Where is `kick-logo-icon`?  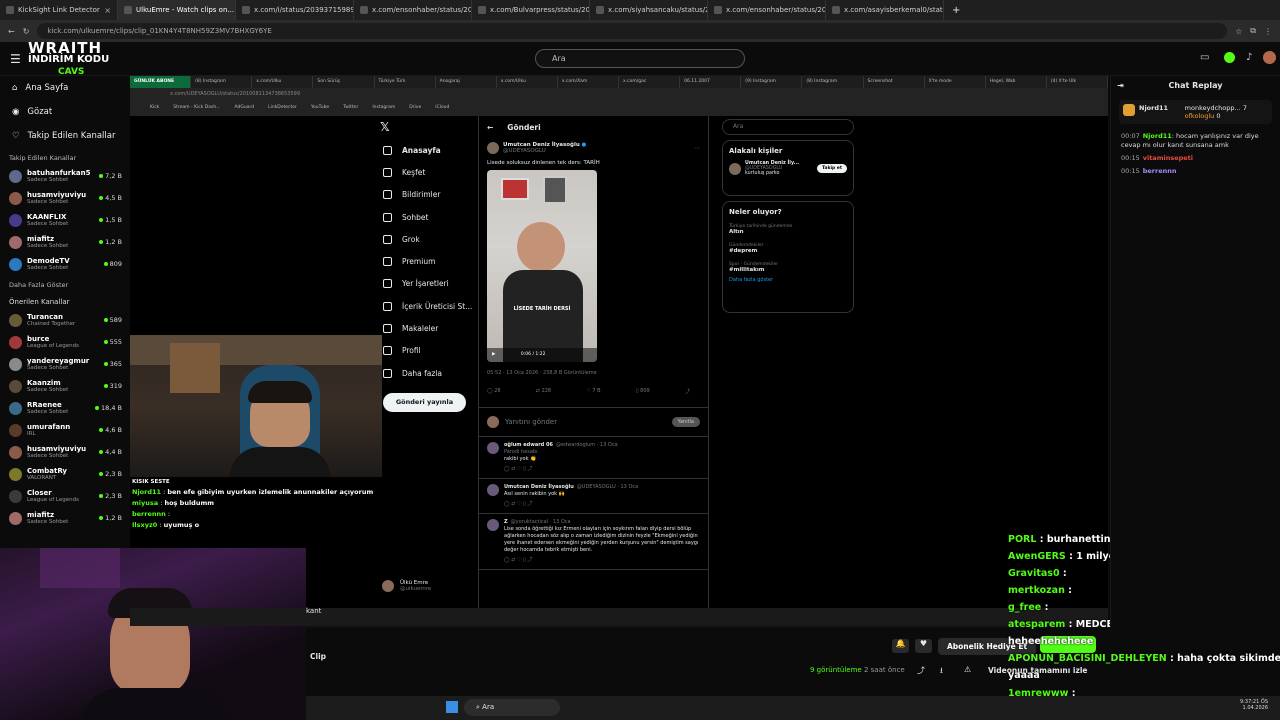
kick-logo-icon is located at coordinates (1229, 57).